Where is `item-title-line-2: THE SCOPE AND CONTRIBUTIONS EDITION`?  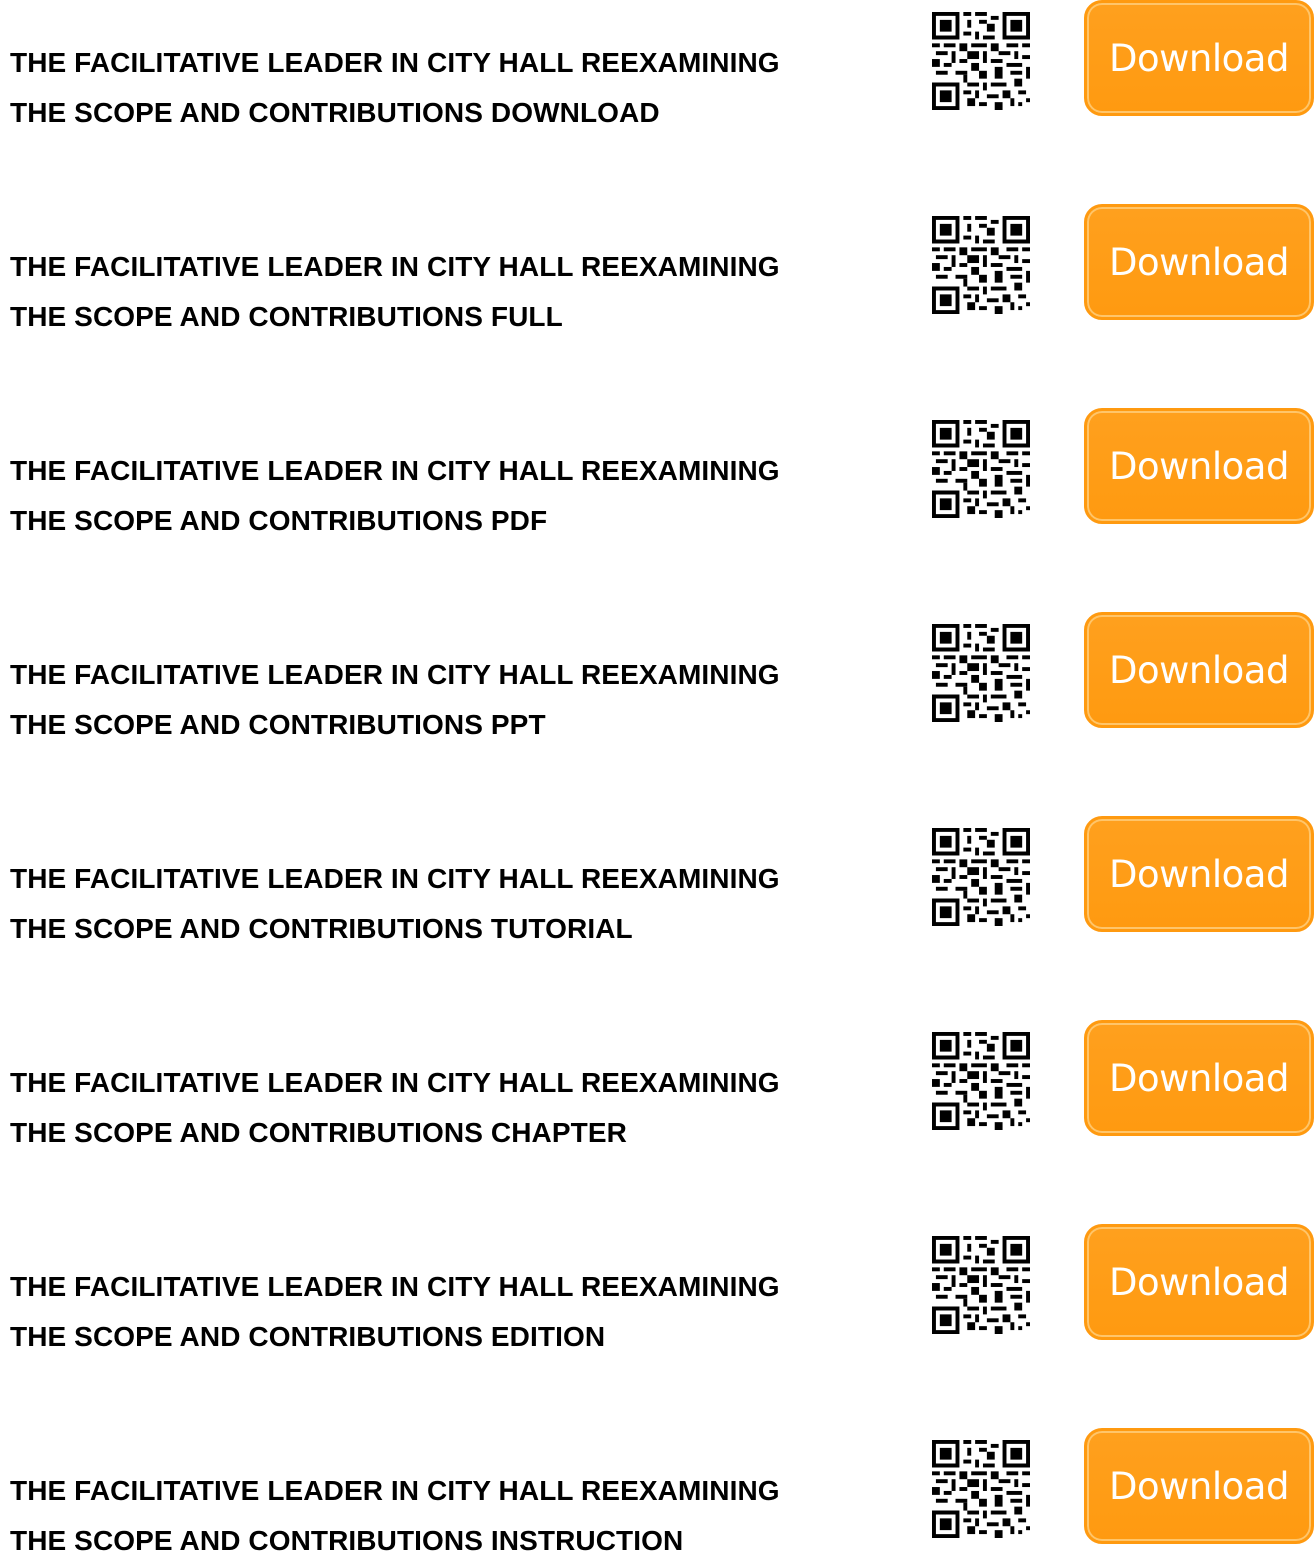
item-title-line-2: THE SCOPE AND CONTRIBUTIONS EDITION is located at coordinates (308, 1336).